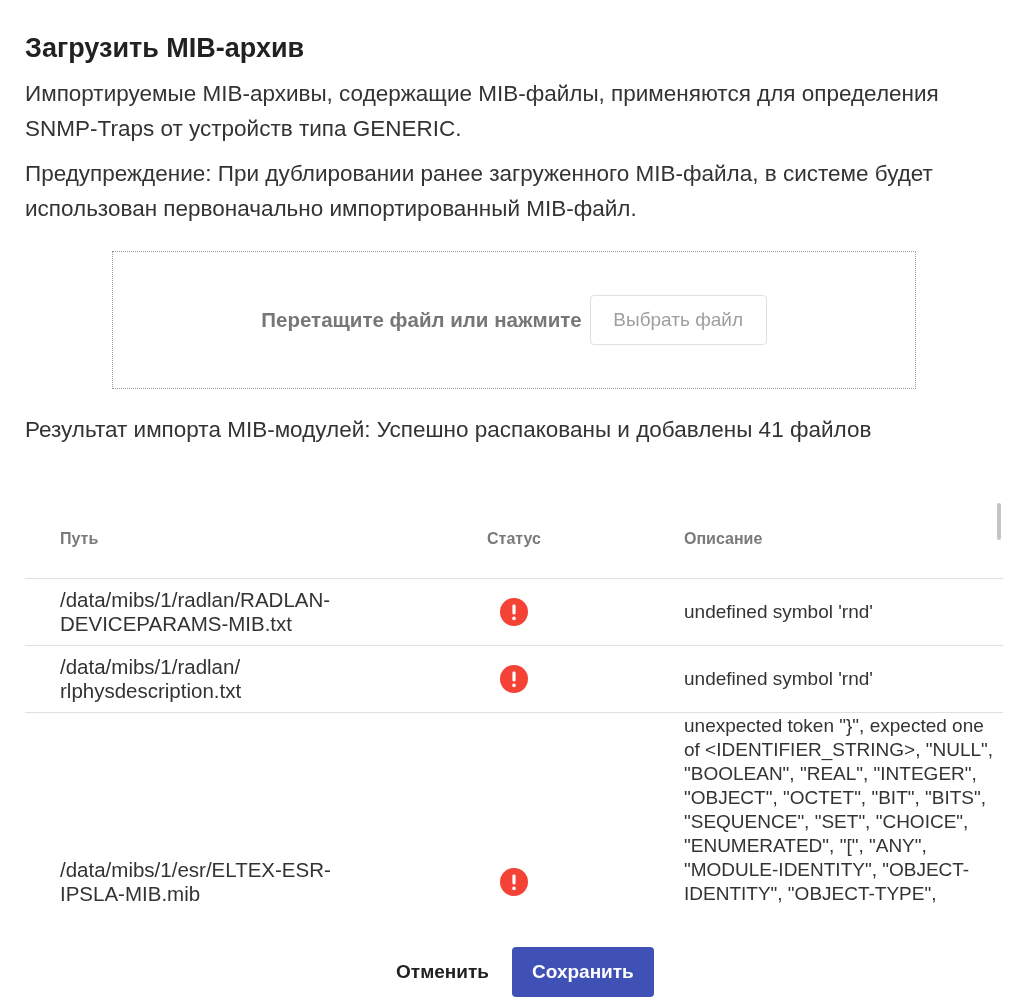 Image resolution: width=1034 pixels, height=1006 pixels. I want to click on file-path: /data/mibs/1/esr/ELTEX-ESR-IPSLA-MIB.mib, so click(196, 881).